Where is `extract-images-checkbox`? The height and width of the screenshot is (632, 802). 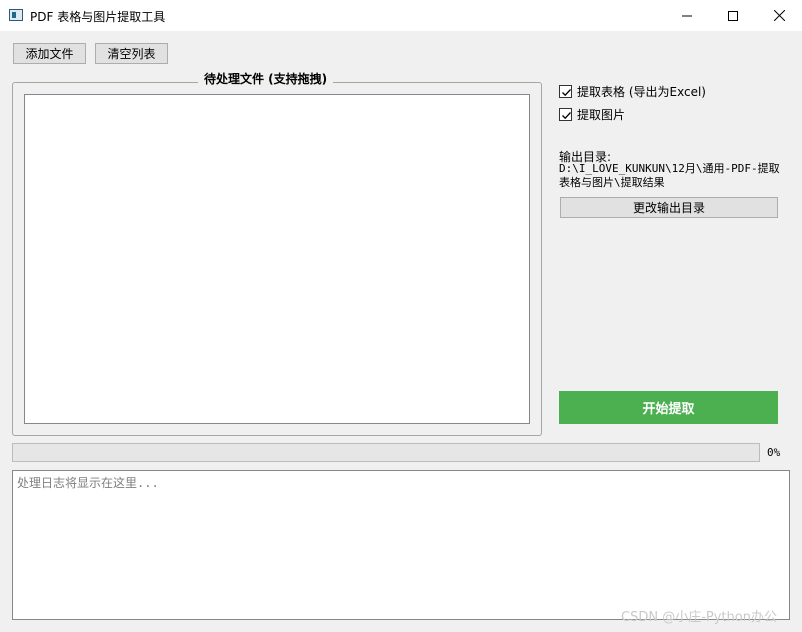 extract-images-checkbox is located at coordinates (565, 114).